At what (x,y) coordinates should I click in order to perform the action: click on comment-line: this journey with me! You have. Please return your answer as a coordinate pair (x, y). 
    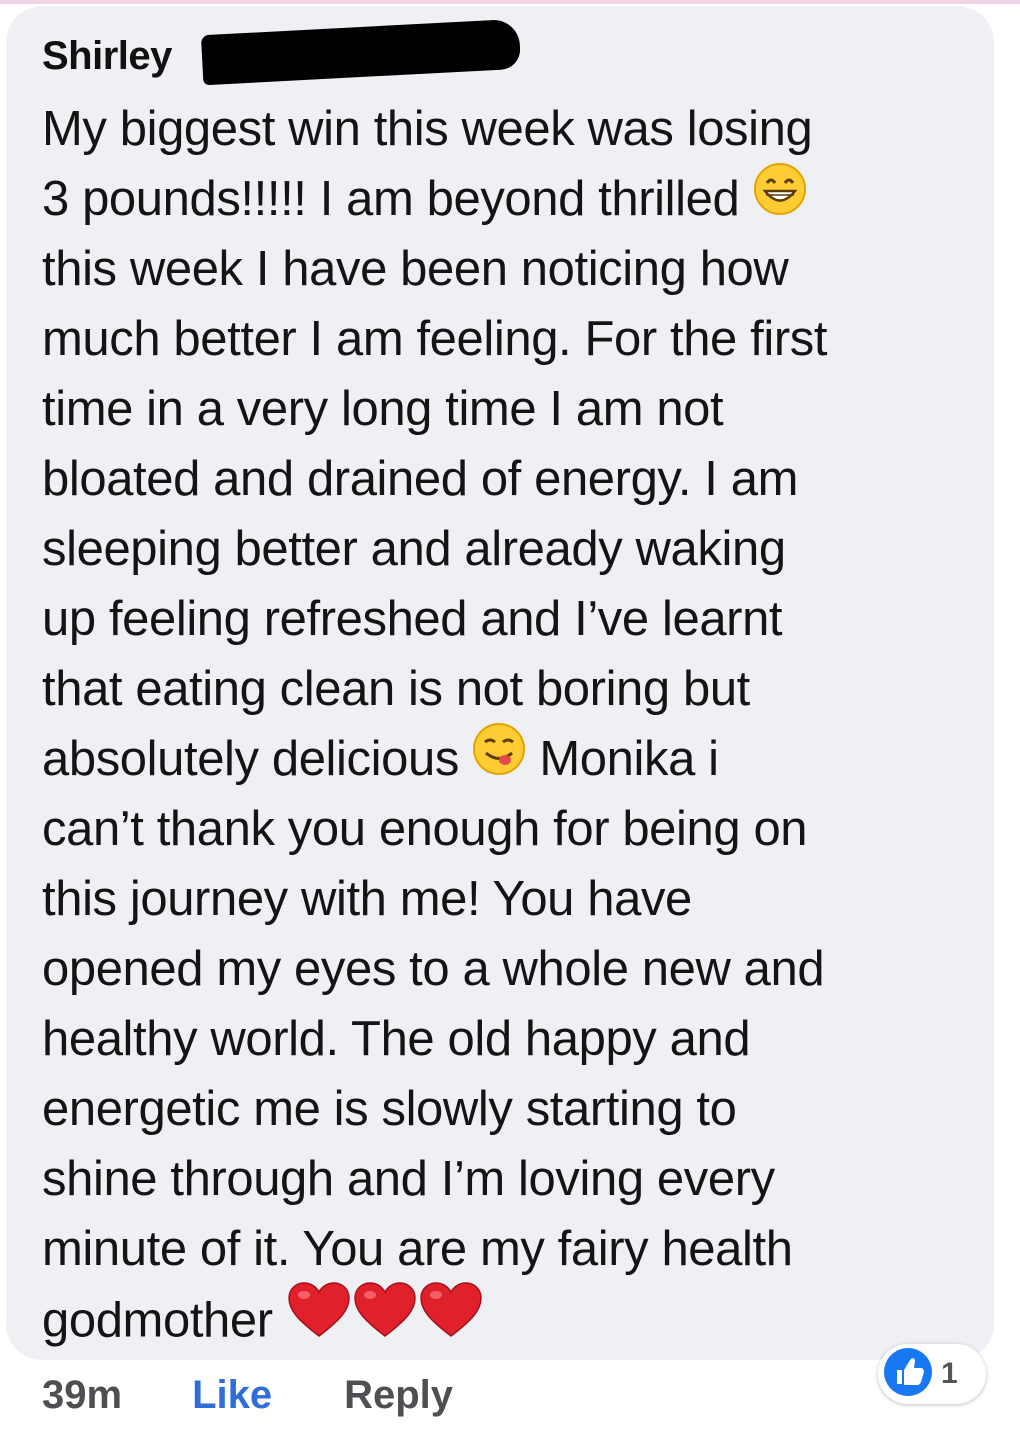
    Looking at the image, I should click on (367, 899).